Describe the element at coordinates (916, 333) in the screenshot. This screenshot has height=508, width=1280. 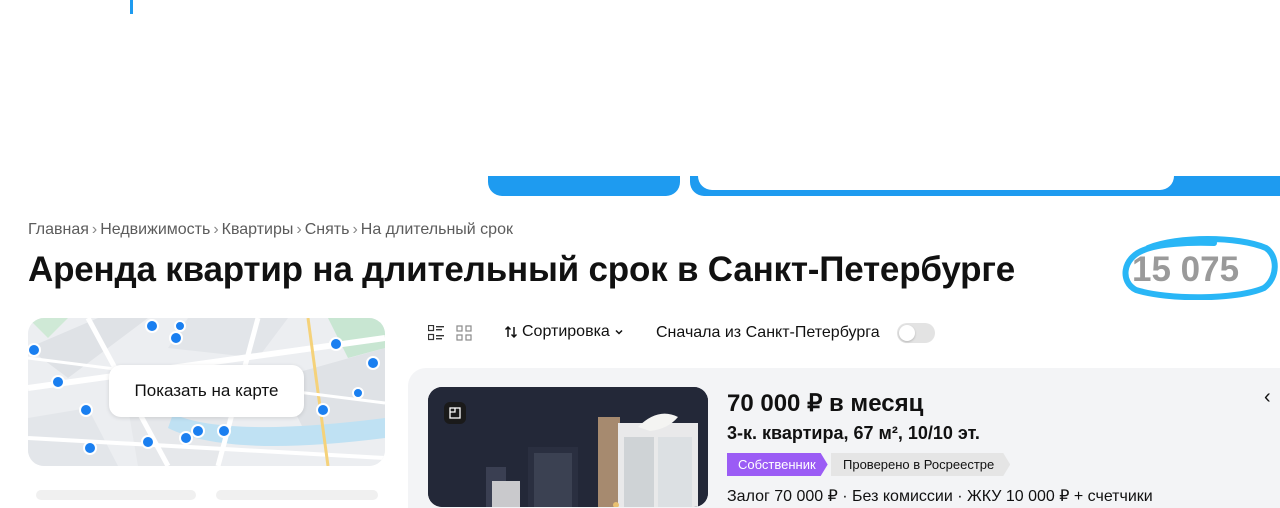
I see `city-first-toggle` at that location.